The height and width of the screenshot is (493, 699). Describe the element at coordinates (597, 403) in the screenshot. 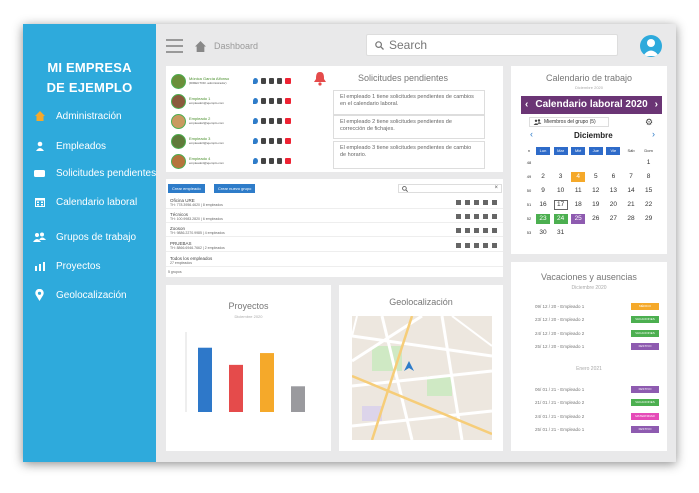

I see `absence-row: 21/ 01 / 21 - Empleado 2 VACACIONES` at that location.